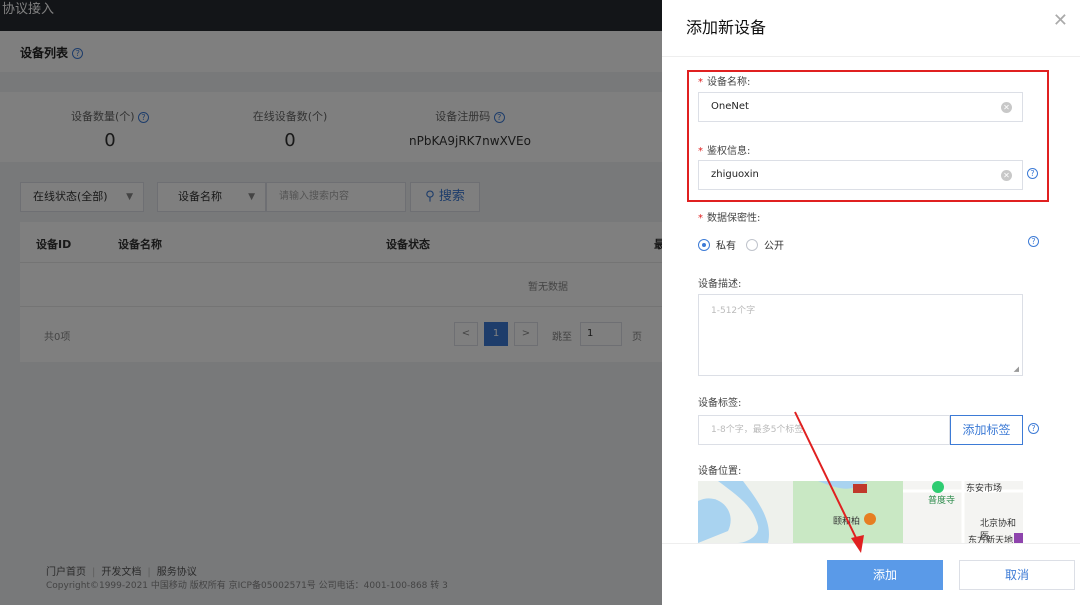  Describe the element at coordinates (734, 218) in the screenshot. I see `privacy-label-text: 数据保密性:` at that location.